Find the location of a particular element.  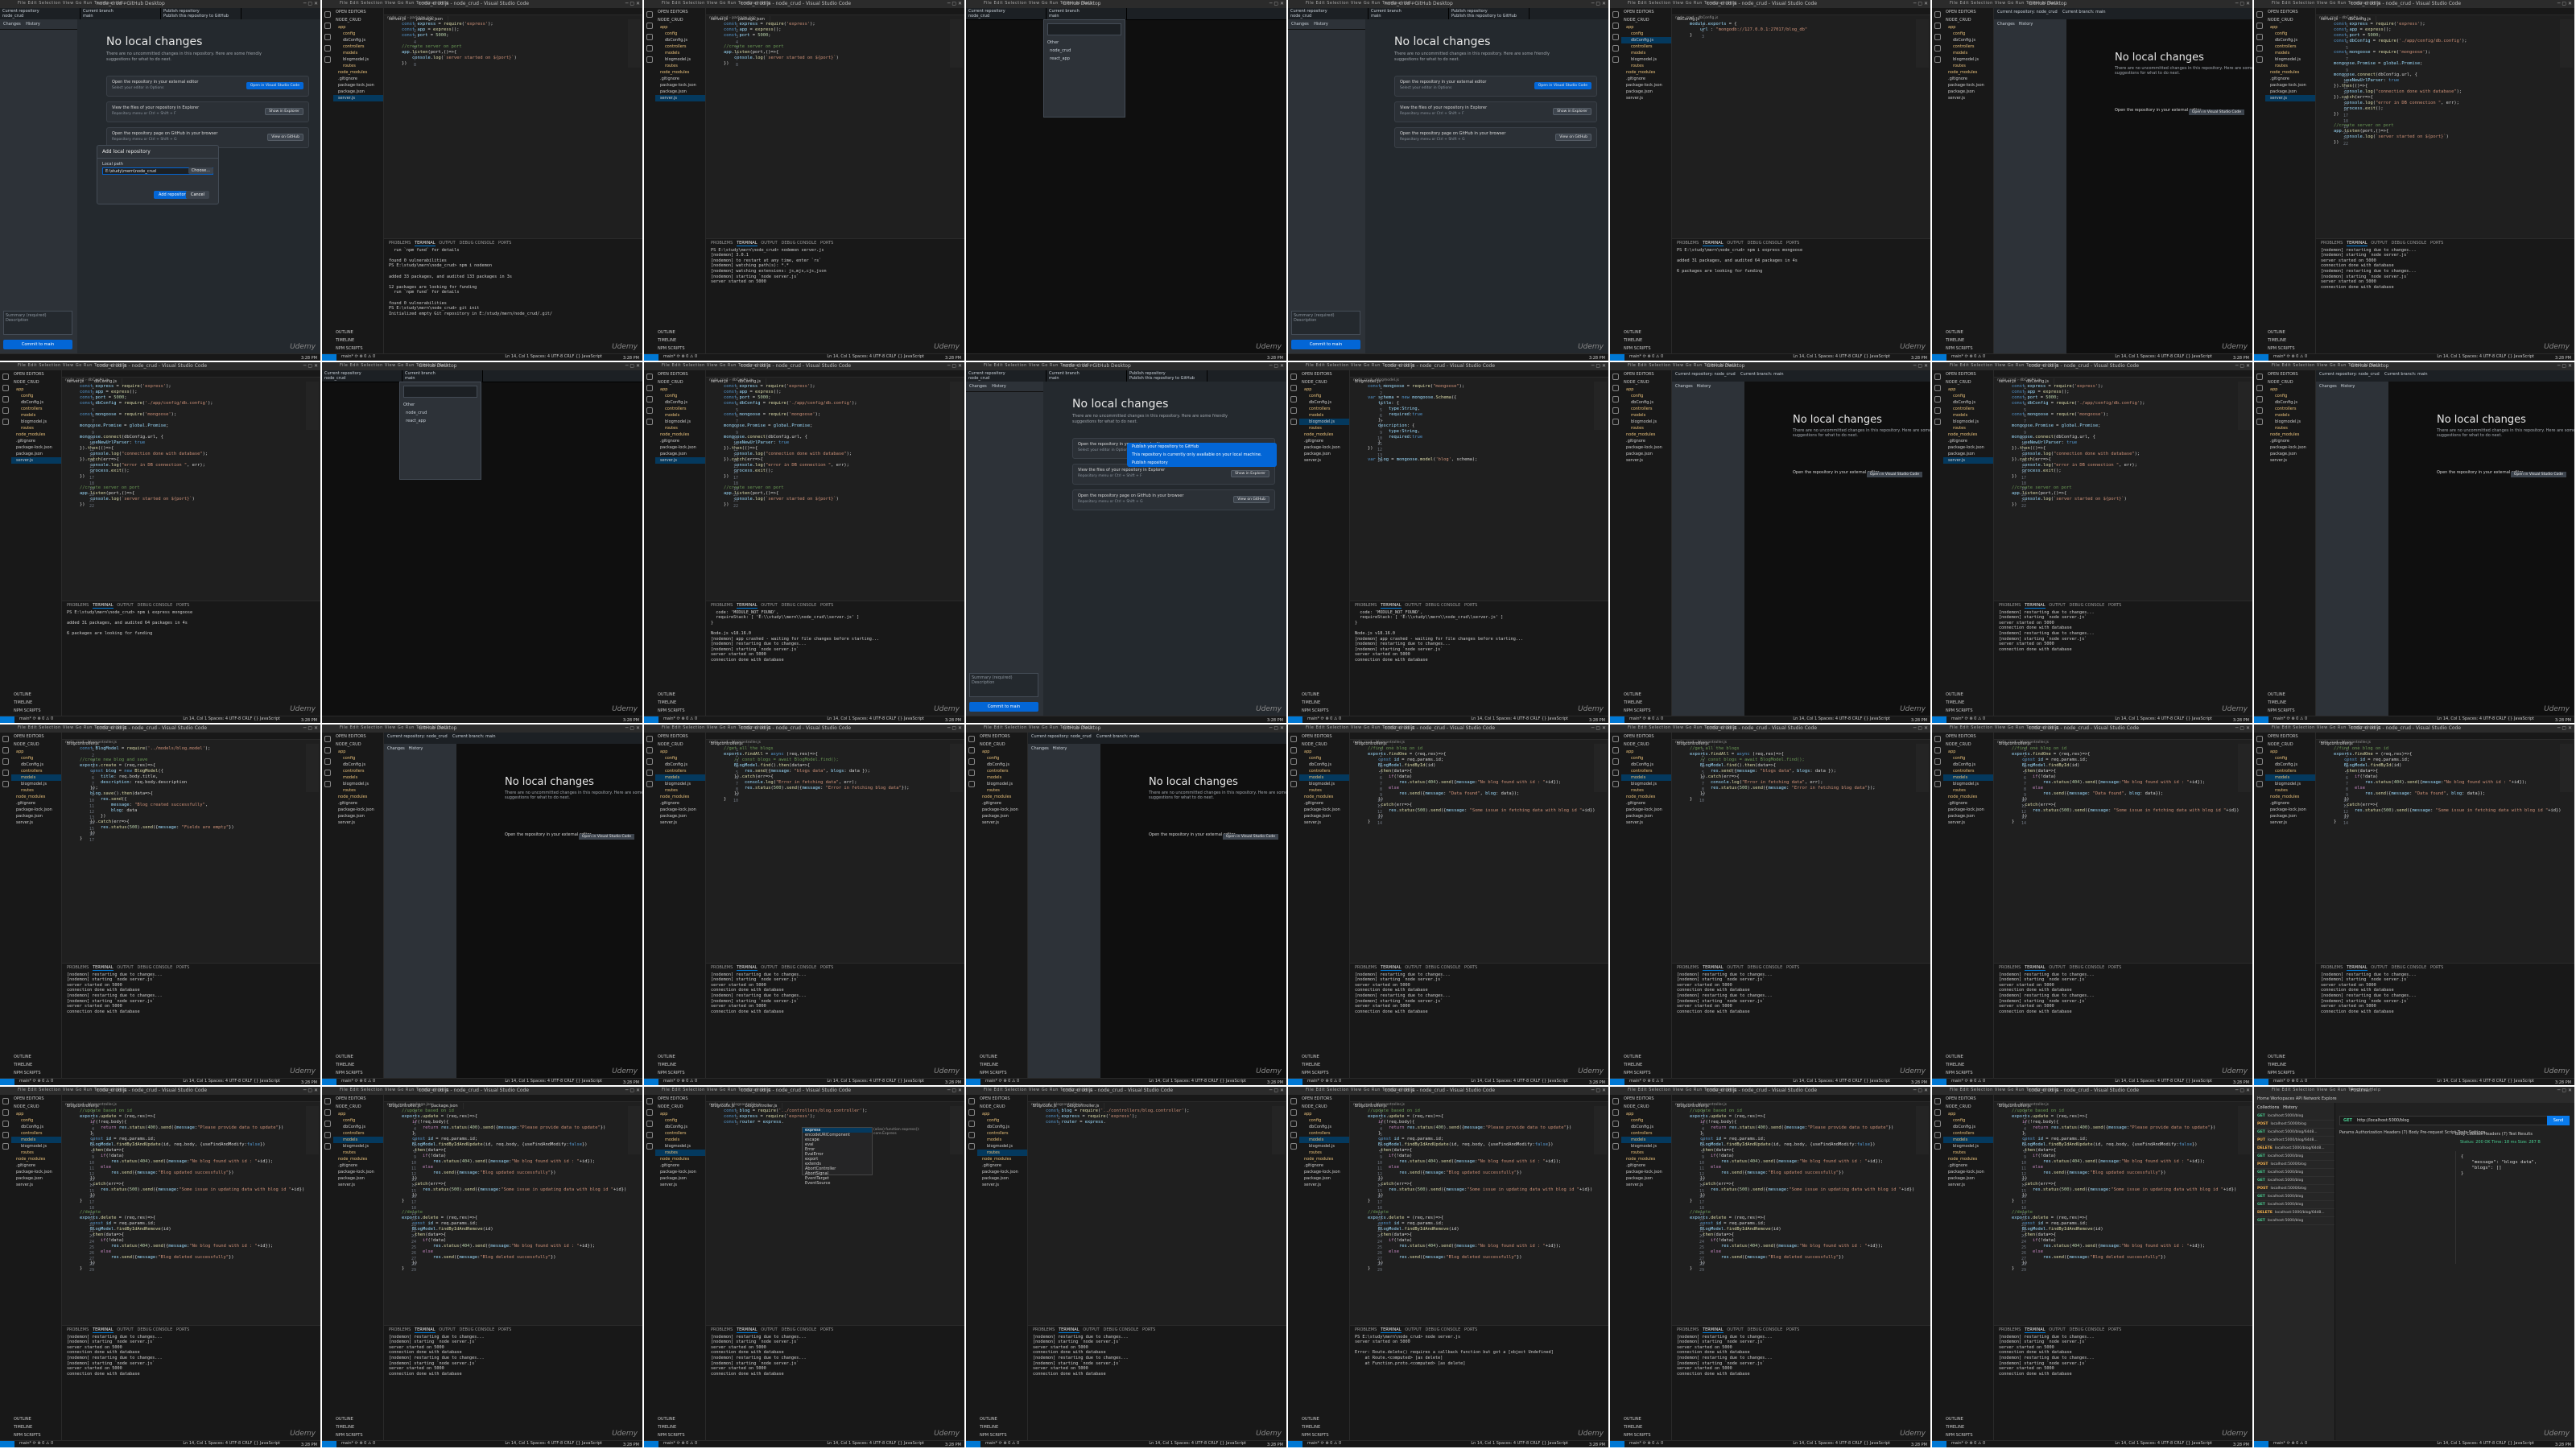

explorer-item: .gitignore is located at coordinates (36, 1165).